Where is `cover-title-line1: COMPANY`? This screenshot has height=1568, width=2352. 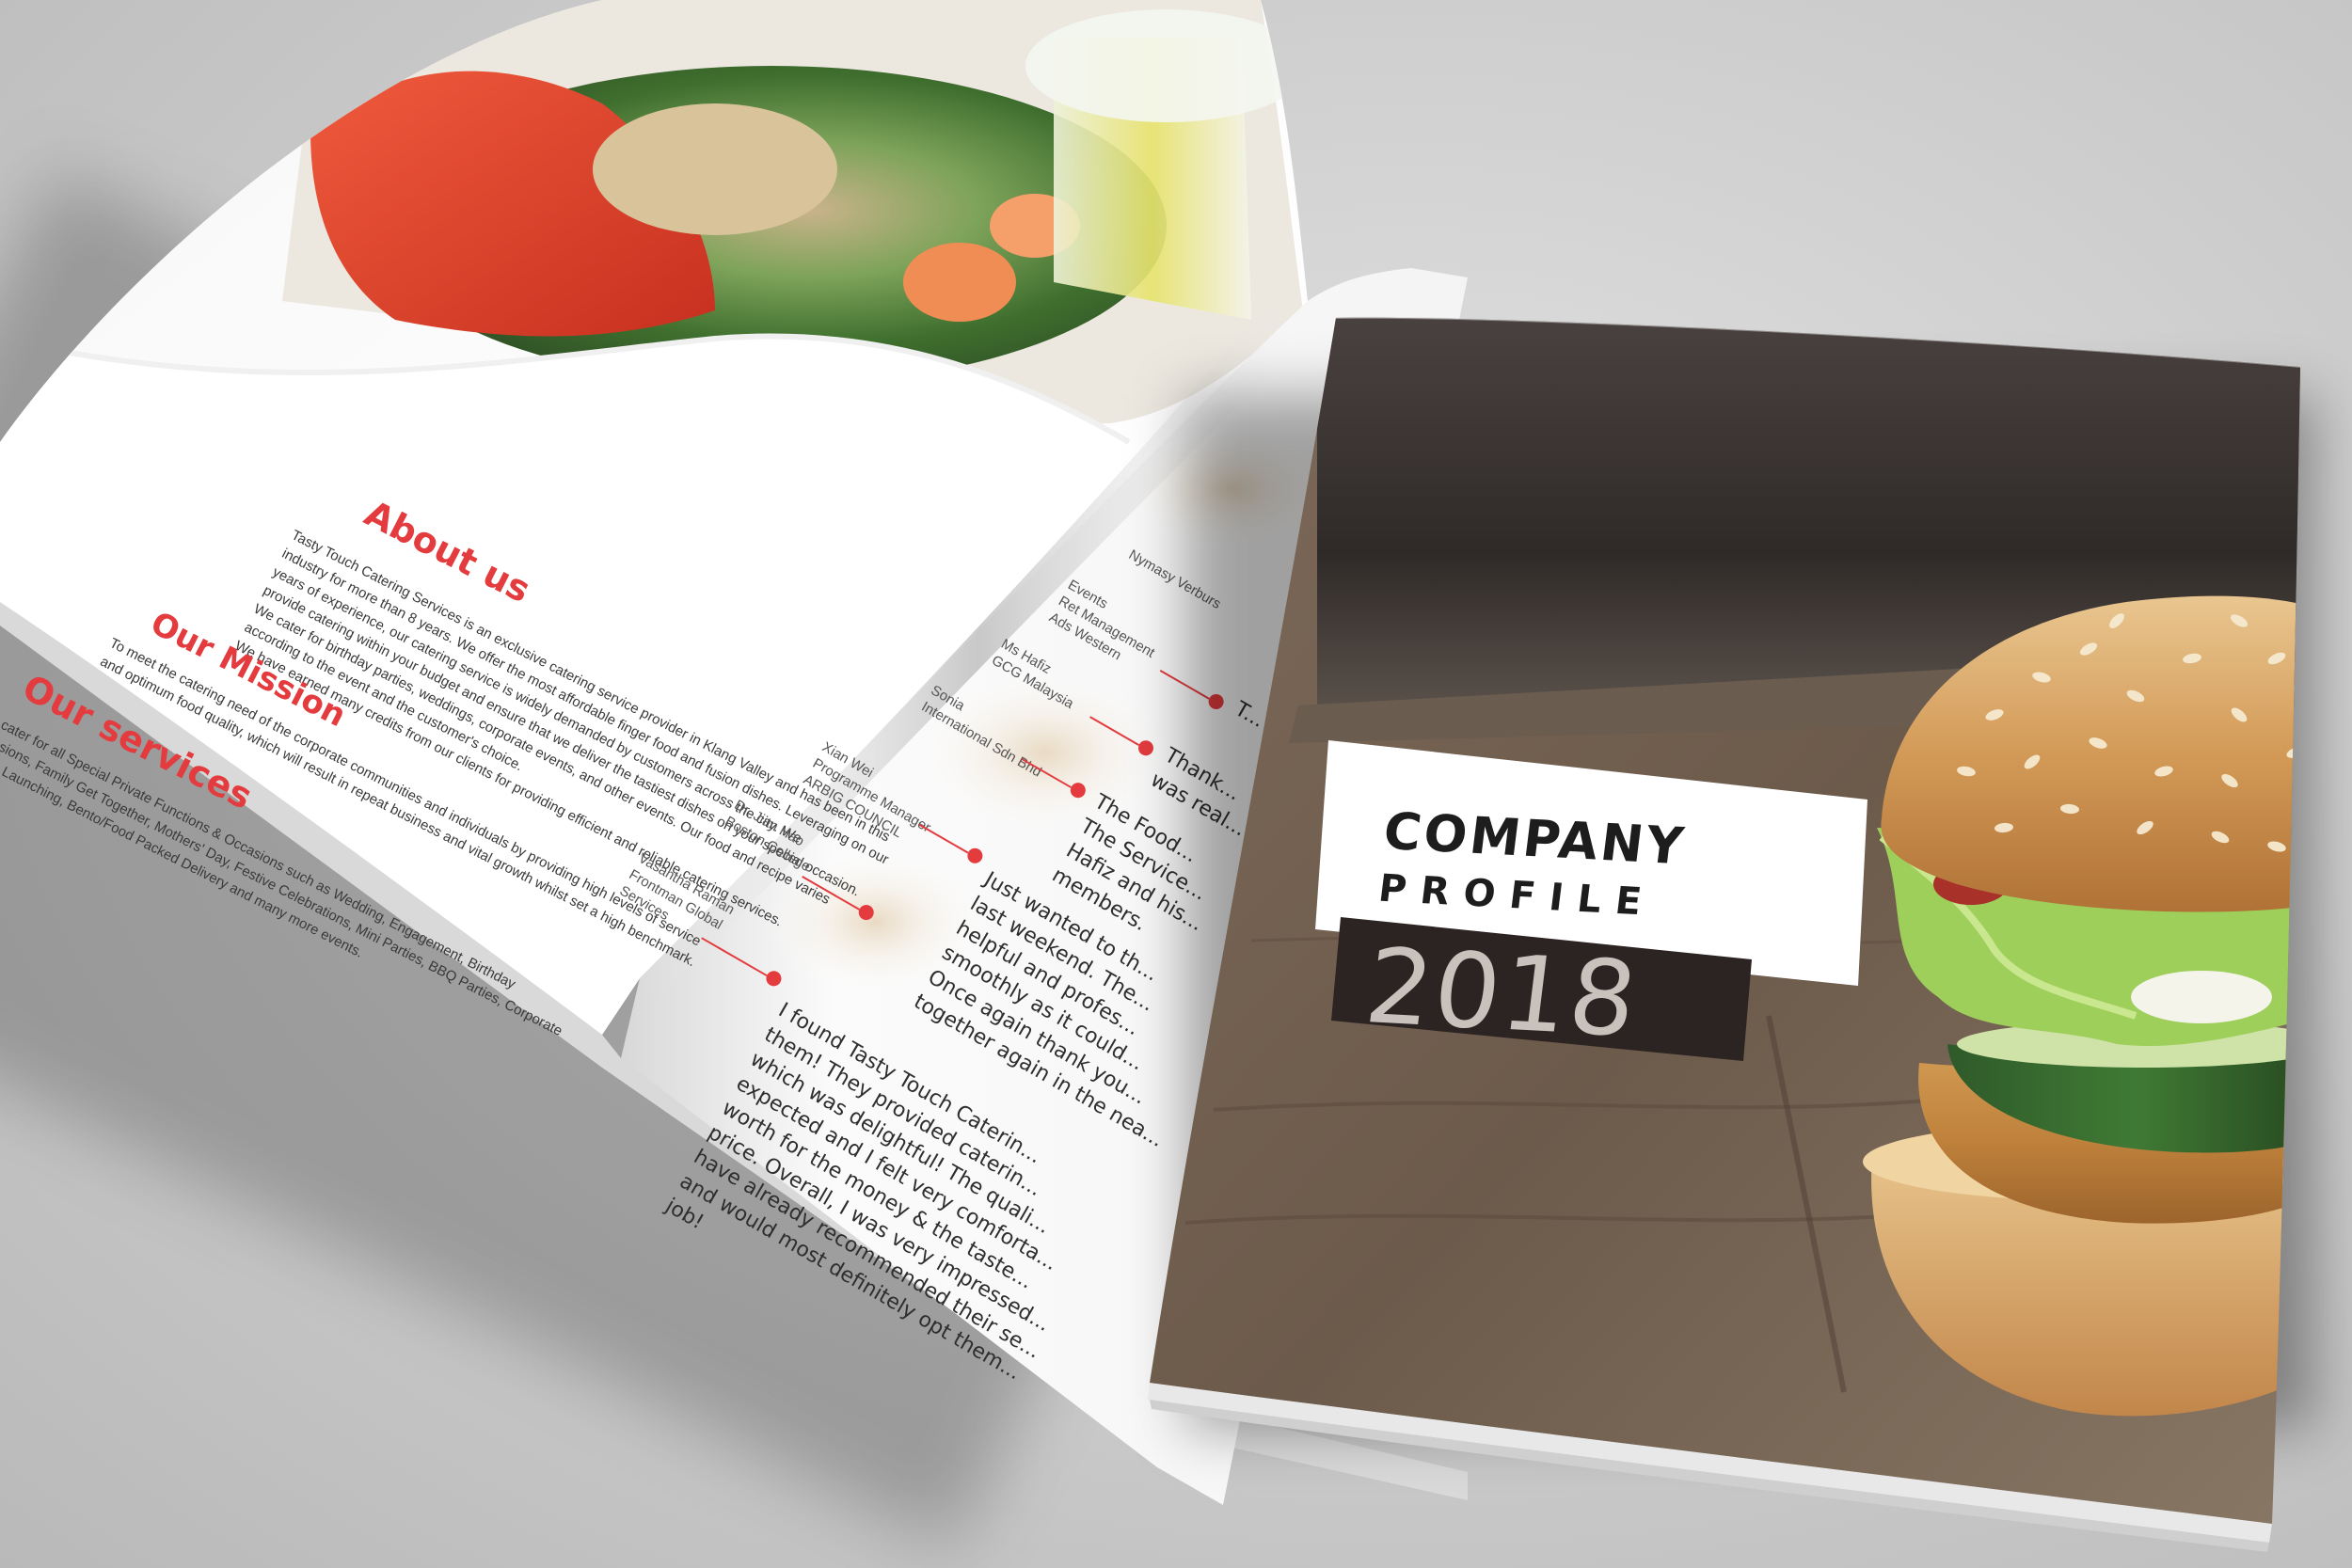 cover-title-line1: COMPANY is located at coordinates (1535, 838).